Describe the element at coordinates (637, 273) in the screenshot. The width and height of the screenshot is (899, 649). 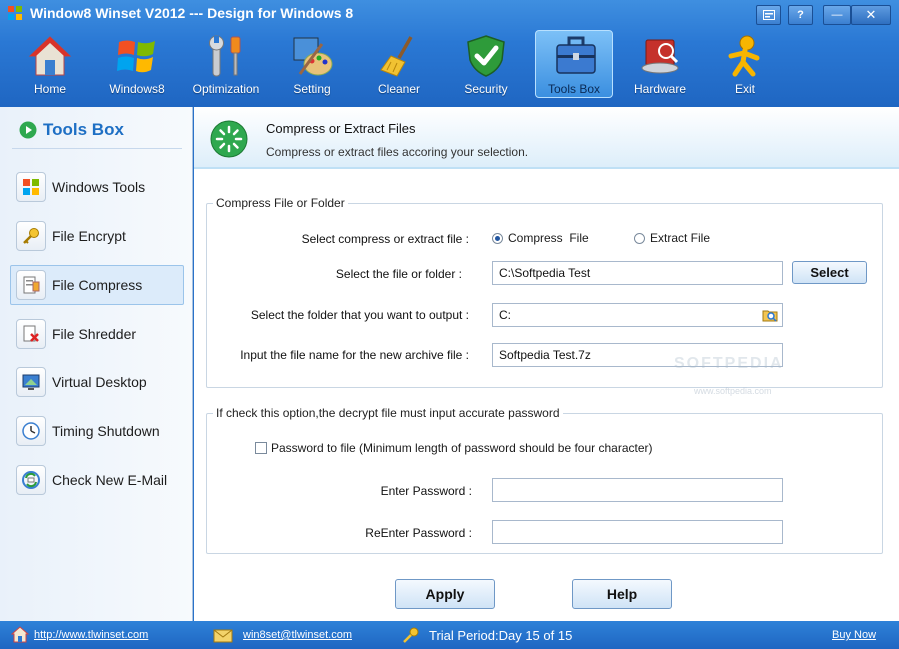
I see `file-path-input: C:\Softpedia Test` at that location.